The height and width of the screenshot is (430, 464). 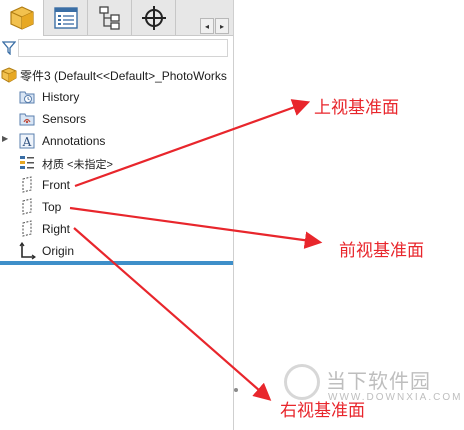 What do you see at coordinates (116, 119) in the screenshot?
I see `tree-item-sensors: Sensors` at bounding box center [116, 119].